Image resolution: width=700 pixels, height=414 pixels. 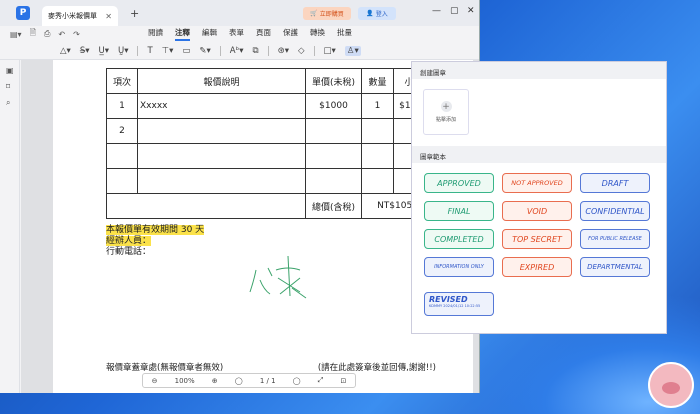 I want to click on header-description: 報價說明, so click(x=221, y=81).